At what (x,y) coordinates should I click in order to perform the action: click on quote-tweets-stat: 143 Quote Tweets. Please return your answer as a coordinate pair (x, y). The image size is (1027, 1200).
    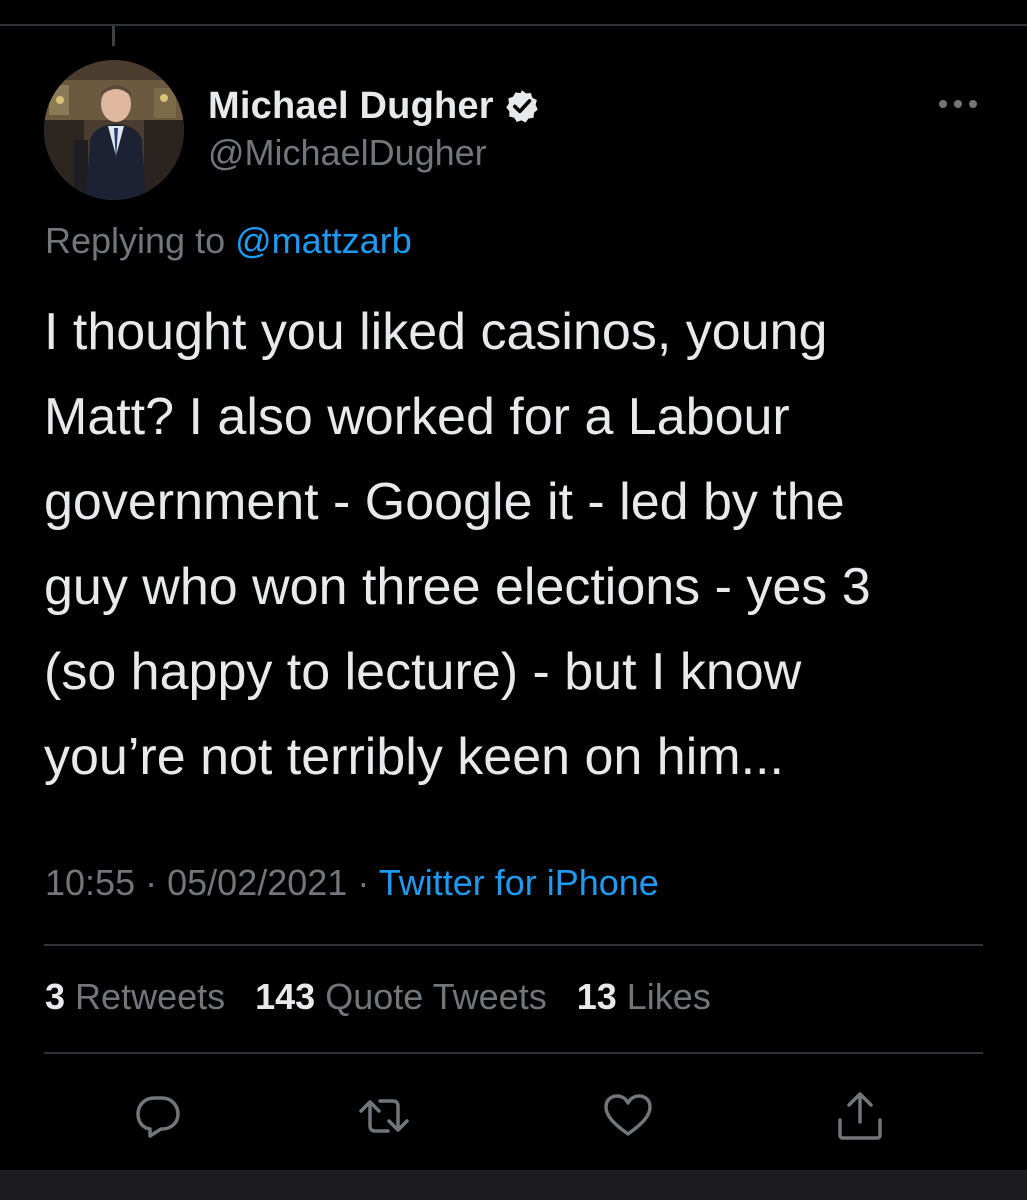
    Looking at the image, I should click on (401, 996).